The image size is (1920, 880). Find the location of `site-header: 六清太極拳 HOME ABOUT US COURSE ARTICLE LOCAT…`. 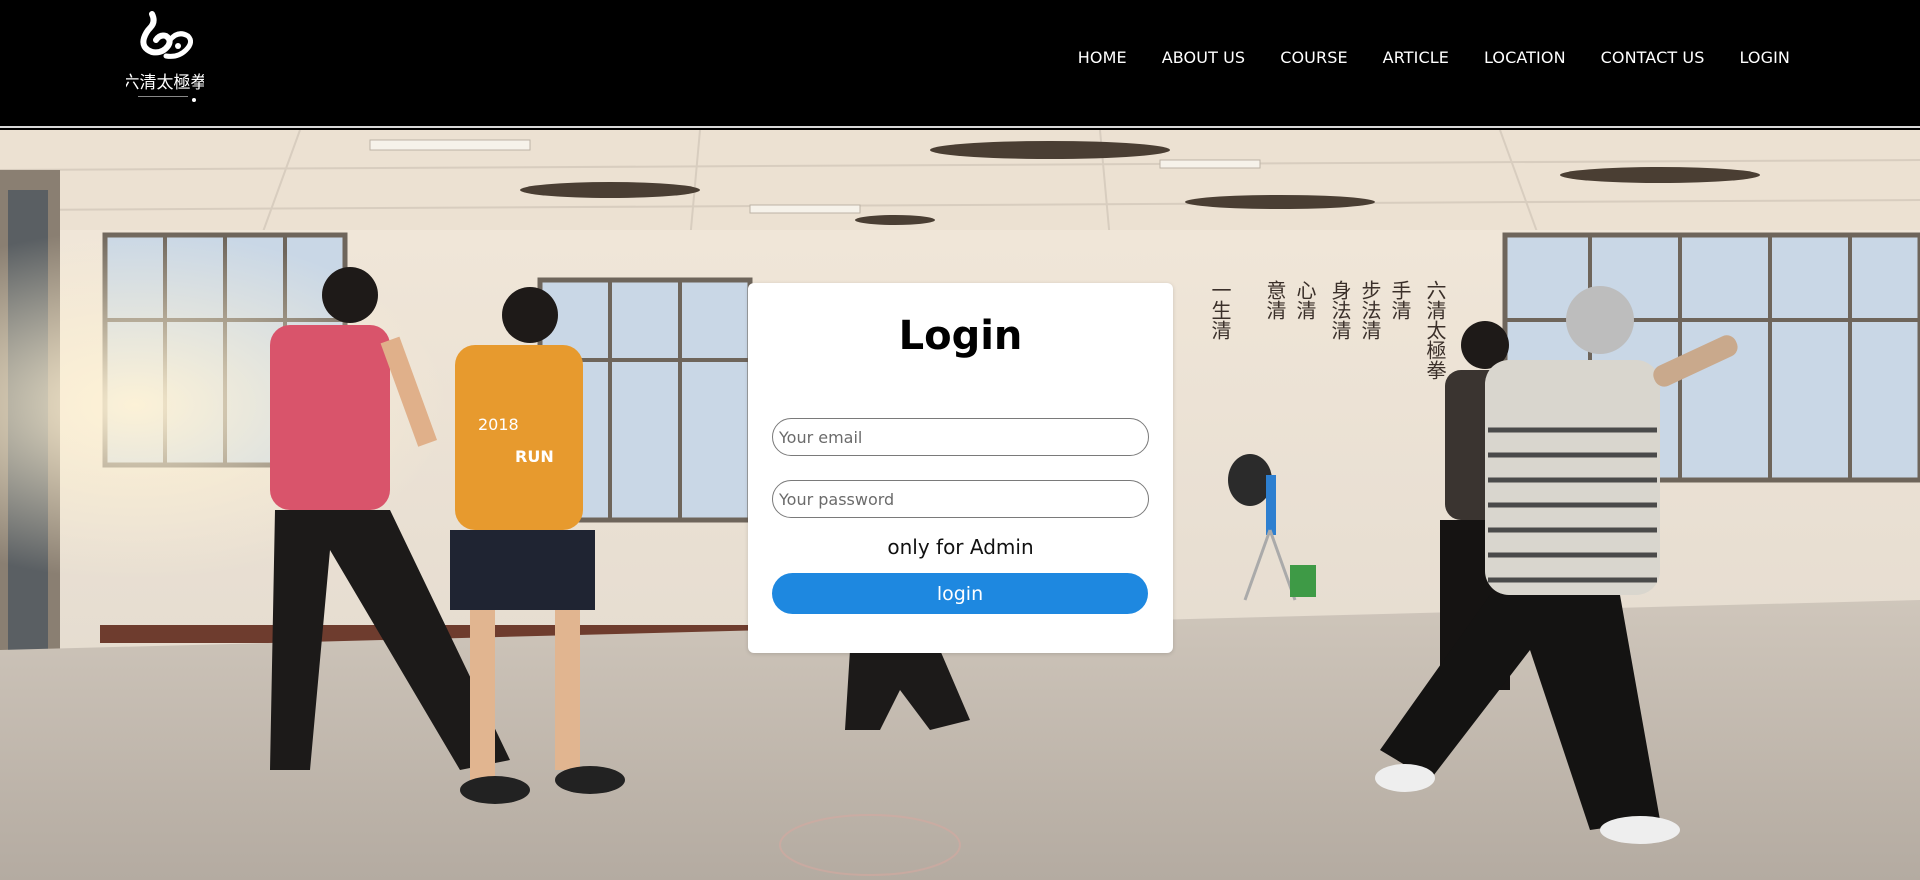

site-header: 六清太極拳 HOME ABOUT US COURSE ARTICLE LOCAT… is located at coordinates (960, 64).